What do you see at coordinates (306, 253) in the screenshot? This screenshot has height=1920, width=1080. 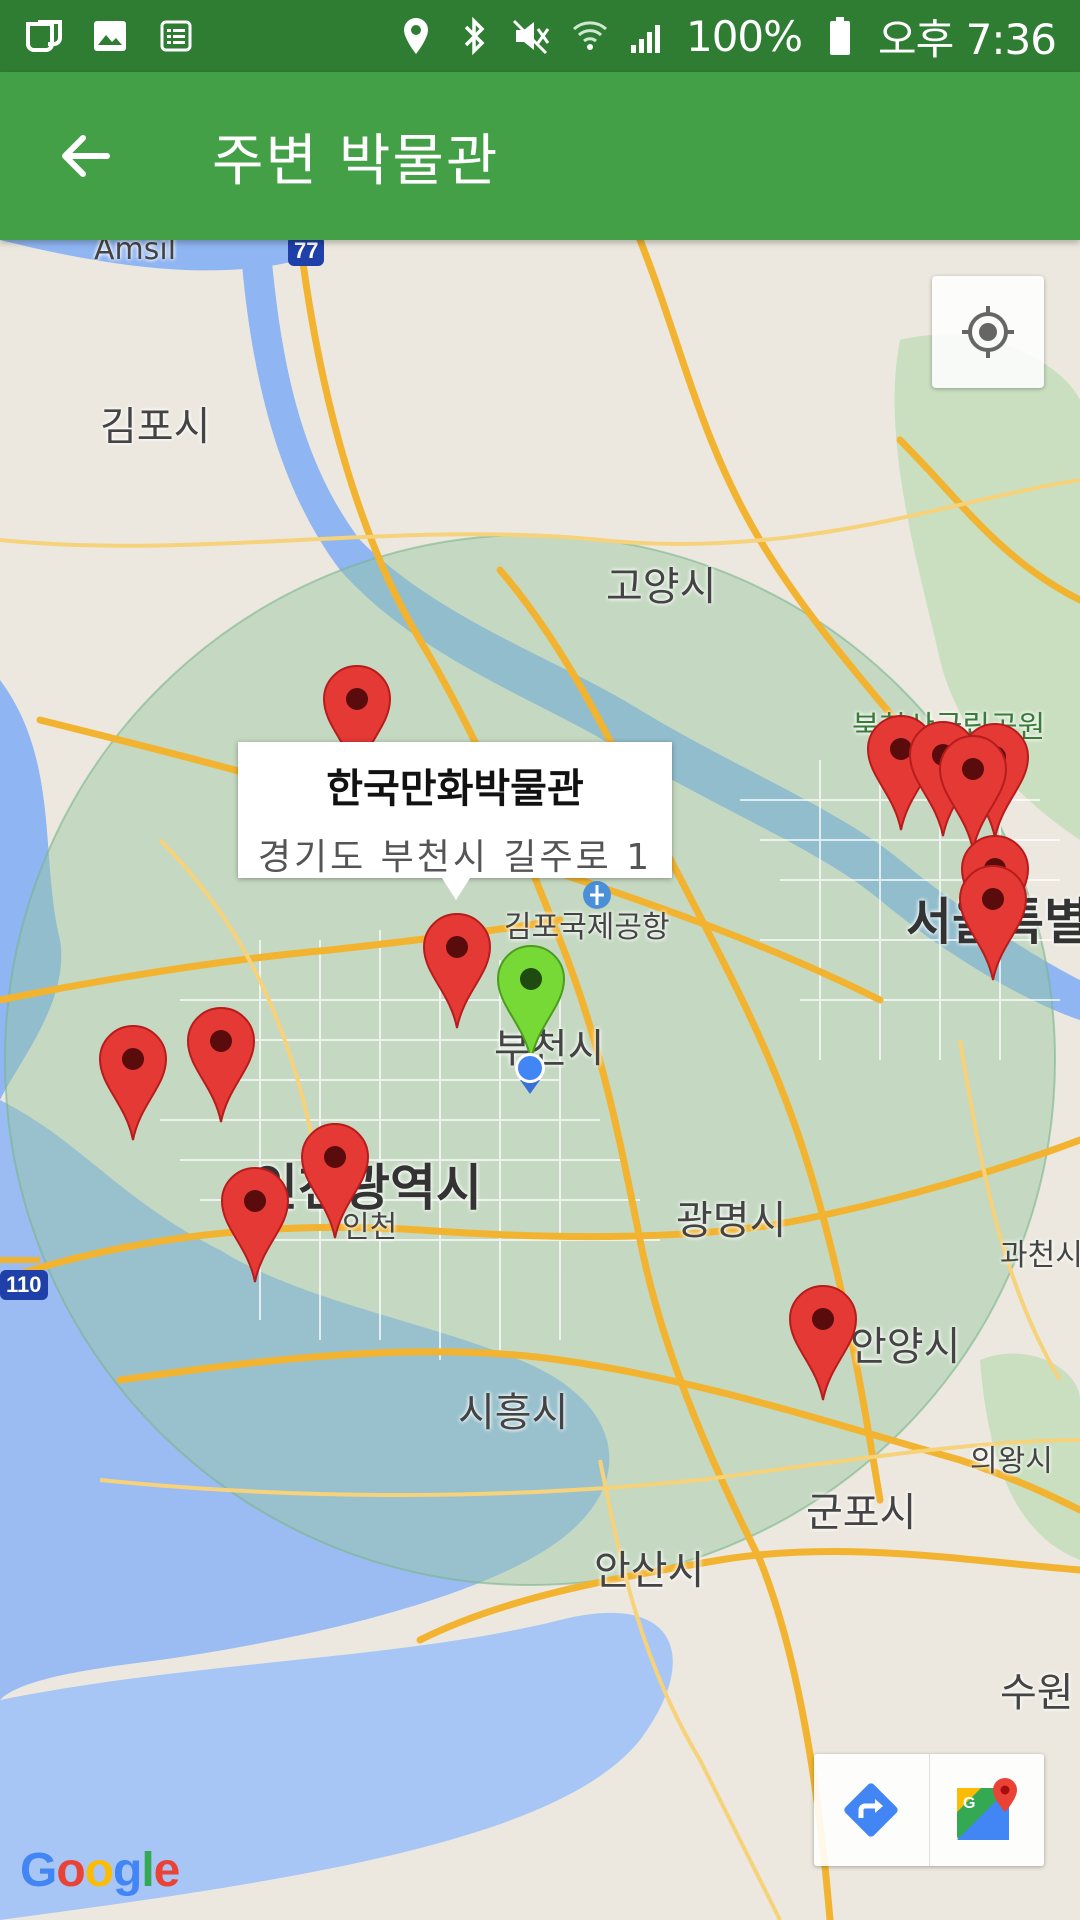 I see `route-77-shield: 77` at bounding box center [306, 253].